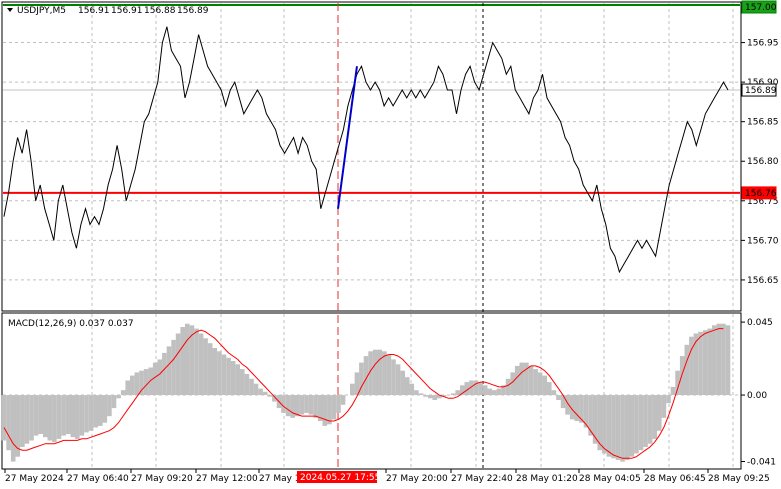 This screenshot has height=489, width=781. I want to click on symbol-label: USDJPY,M5, so click(41, 11).